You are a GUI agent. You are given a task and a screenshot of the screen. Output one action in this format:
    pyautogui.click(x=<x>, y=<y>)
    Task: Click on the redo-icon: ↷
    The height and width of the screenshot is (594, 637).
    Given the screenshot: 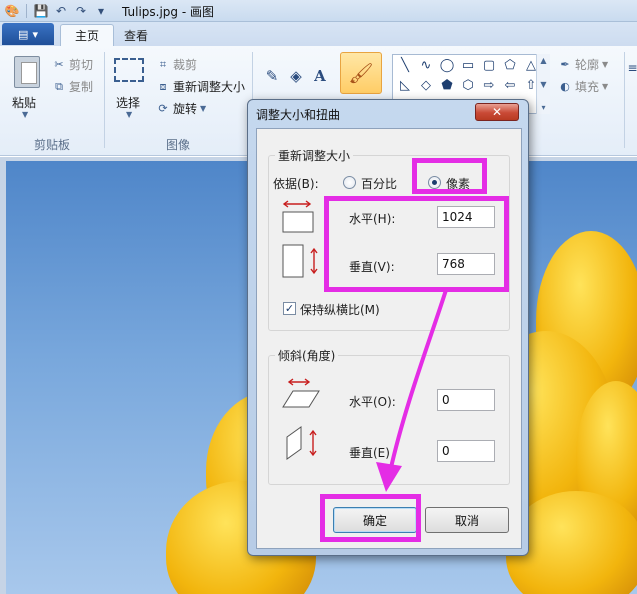 What is the action you would take?
    pyautogui.click(x=81, y=11)
    